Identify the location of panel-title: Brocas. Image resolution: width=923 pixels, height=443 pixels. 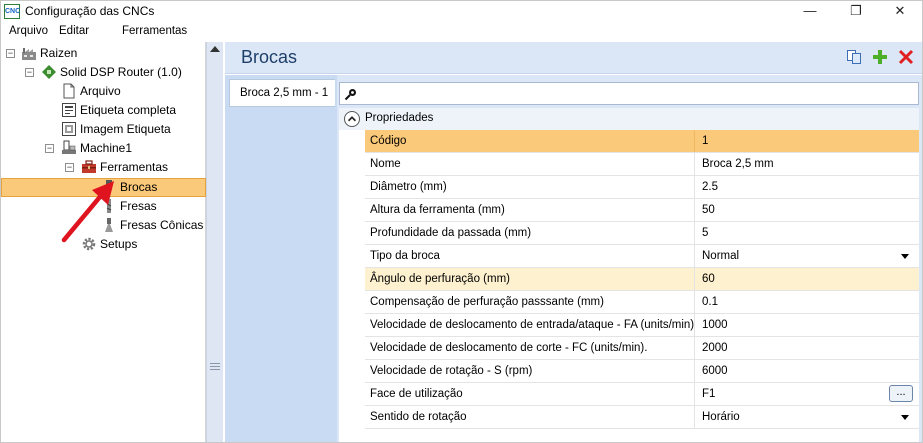
(269, 57).